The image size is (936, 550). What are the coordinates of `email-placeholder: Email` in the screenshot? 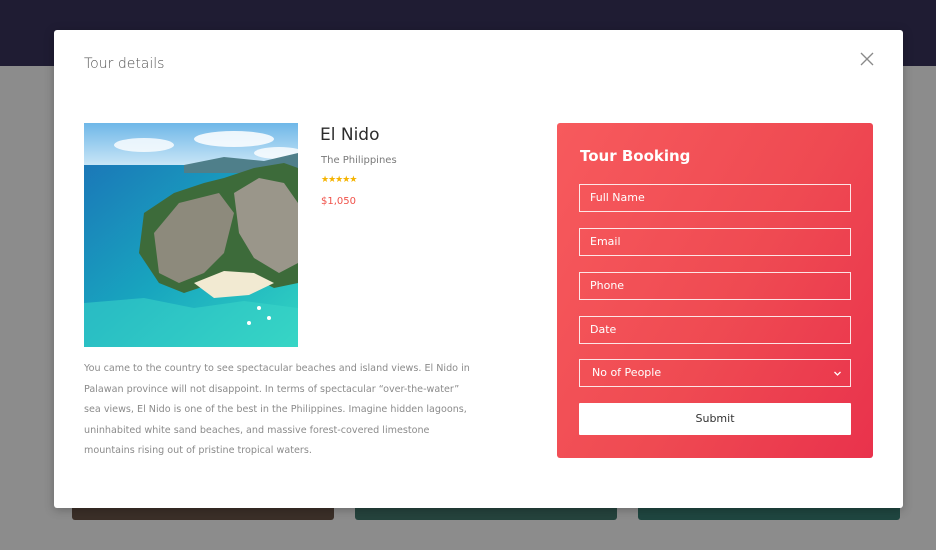 It's located at (605, 241).